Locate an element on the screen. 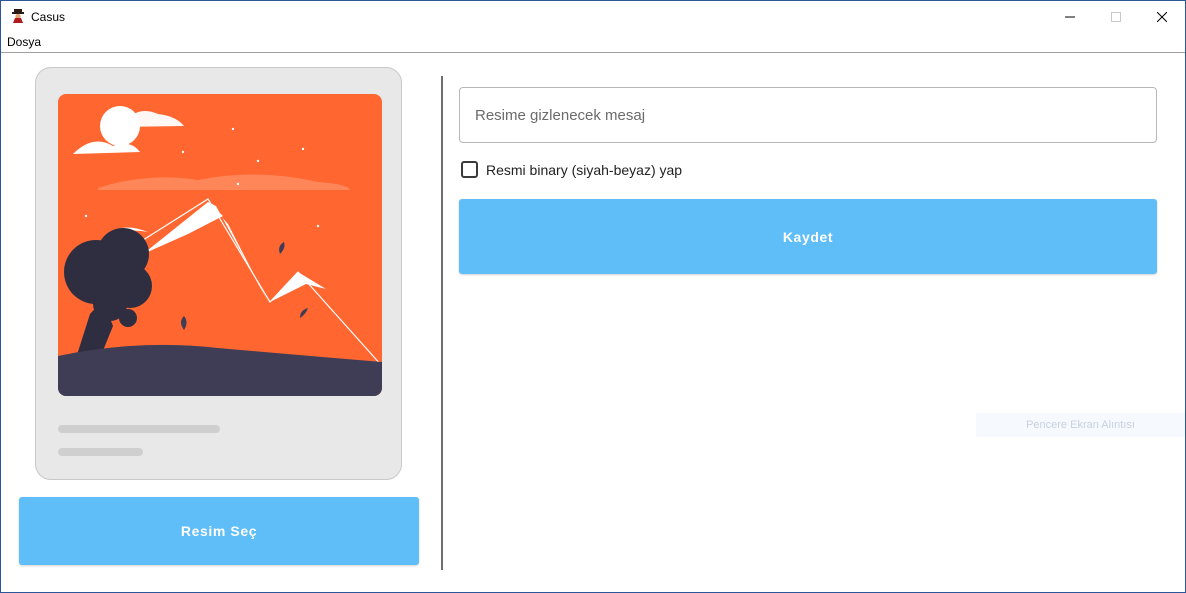 The width and height of the screenshot is (1186, 593). save-button: Kaydet is located at coordinates (808, 236).